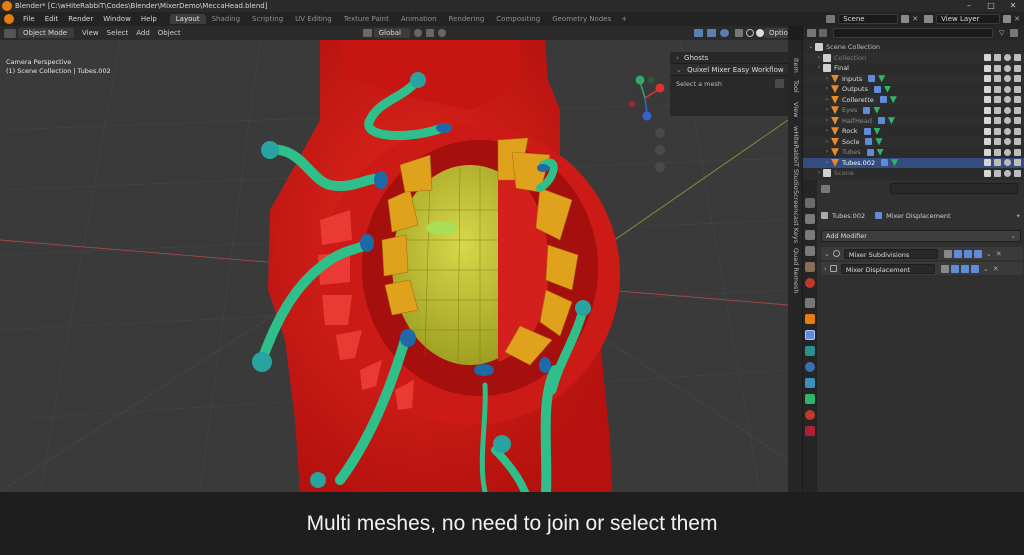 The height and width of the screenshot is (555, 1024). I want to click on outliner-search, so click(913, 33).